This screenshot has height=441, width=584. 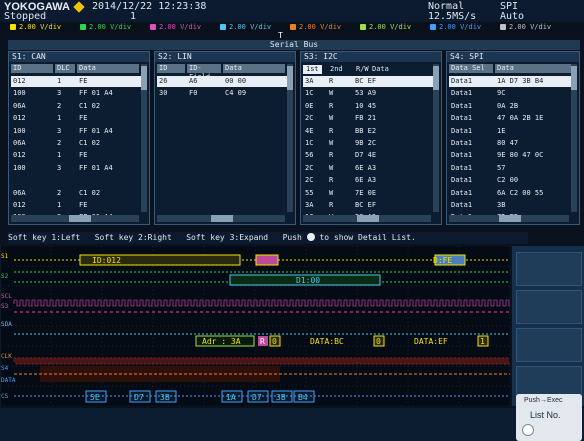 I want to click on table-row, so click(x=79, y=180).